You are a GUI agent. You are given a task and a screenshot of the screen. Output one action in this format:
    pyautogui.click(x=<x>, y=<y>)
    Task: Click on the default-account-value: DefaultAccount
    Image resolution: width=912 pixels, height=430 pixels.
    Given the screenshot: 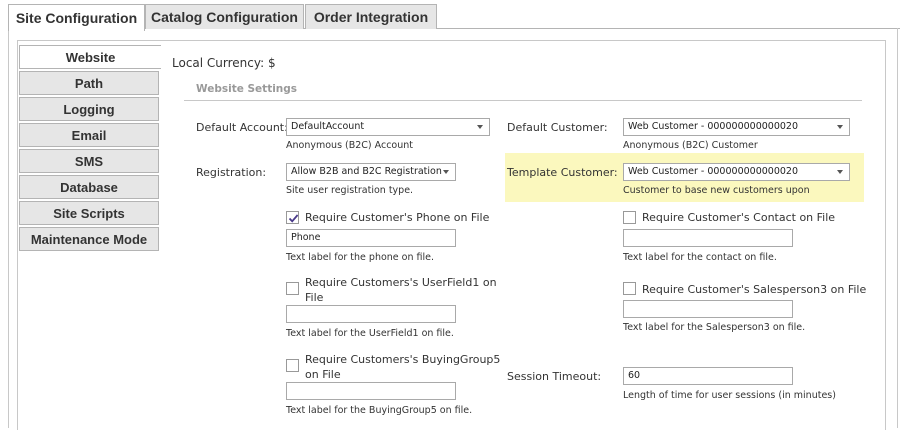 What is the action you would take?
    pyautogui.click(x=328, y=126)
    